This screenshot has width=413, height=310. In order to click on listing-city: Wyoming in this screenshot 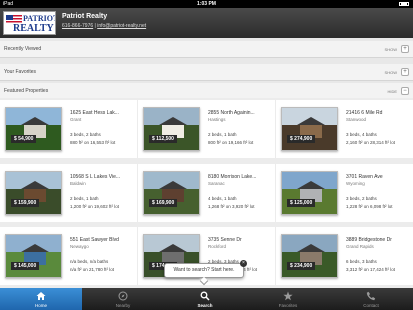, I will do `click(355, 183)`.